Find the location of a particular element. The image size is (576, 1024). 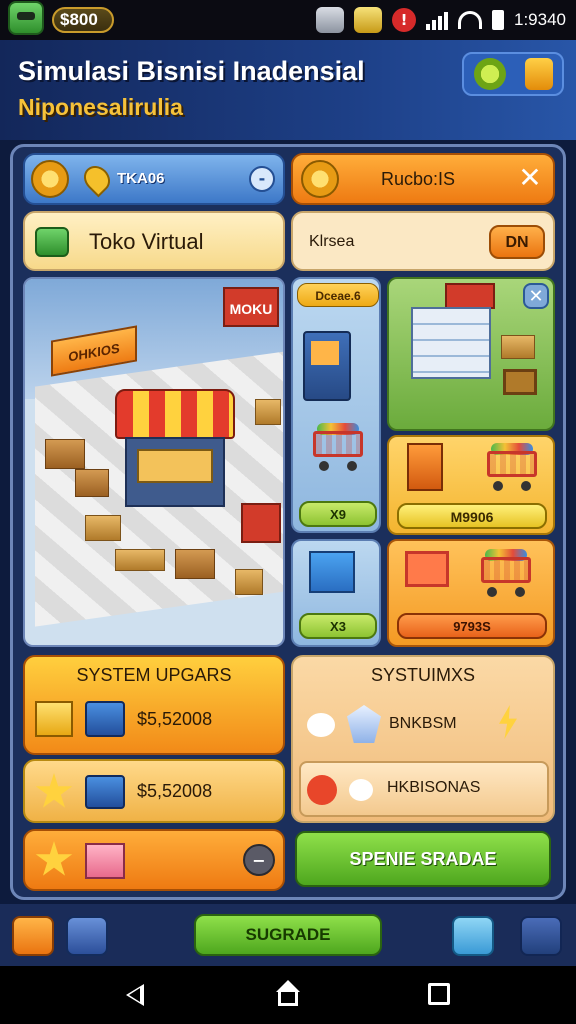

systems-panel: SYSTUIMXS BNKBSM HKBISONAS is located at coordinates (423, 739).